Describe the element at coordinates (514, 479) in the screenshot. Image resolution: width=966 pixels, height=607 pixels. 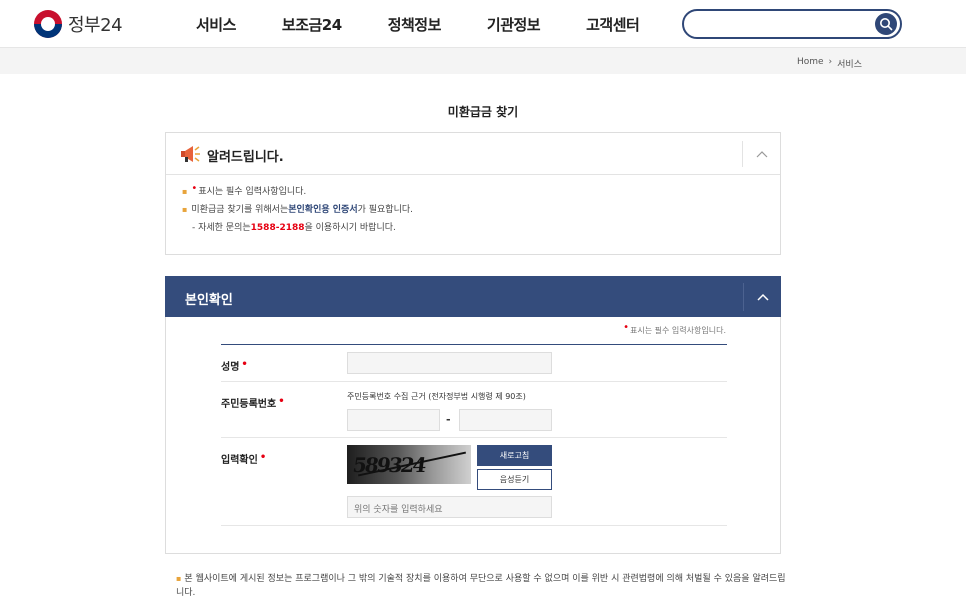
I see `captcha-audio-button: 음성듣기` at that location.